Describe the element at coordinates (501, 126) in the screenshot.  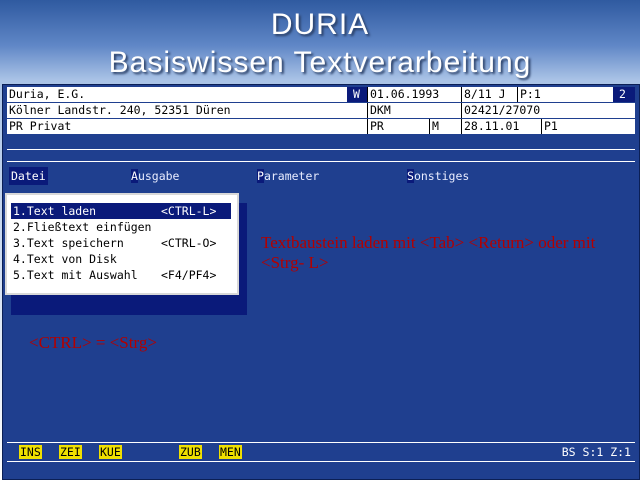
I see `record-date2: 28.11.01` at that location.